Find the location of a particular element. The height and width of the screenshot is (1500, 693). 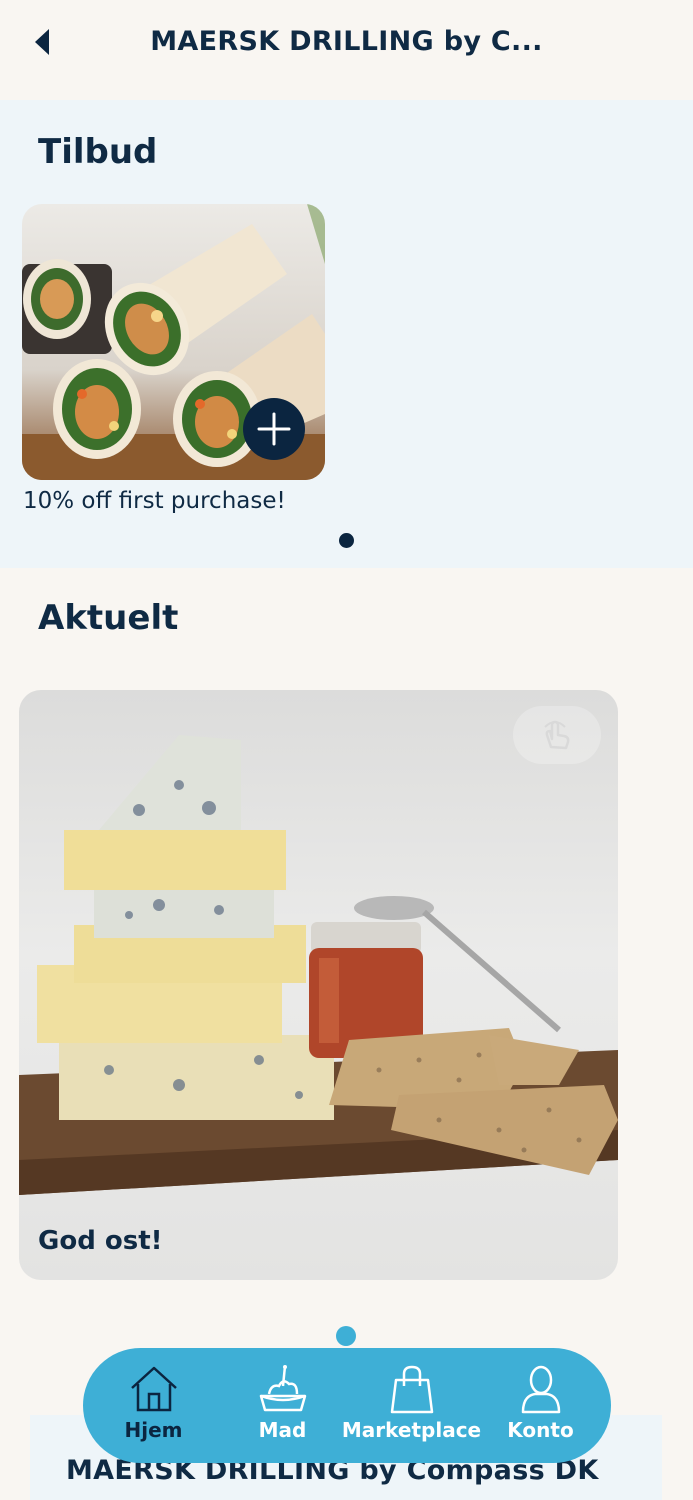

add-to-cart-button is located at coordinates (274, 429).